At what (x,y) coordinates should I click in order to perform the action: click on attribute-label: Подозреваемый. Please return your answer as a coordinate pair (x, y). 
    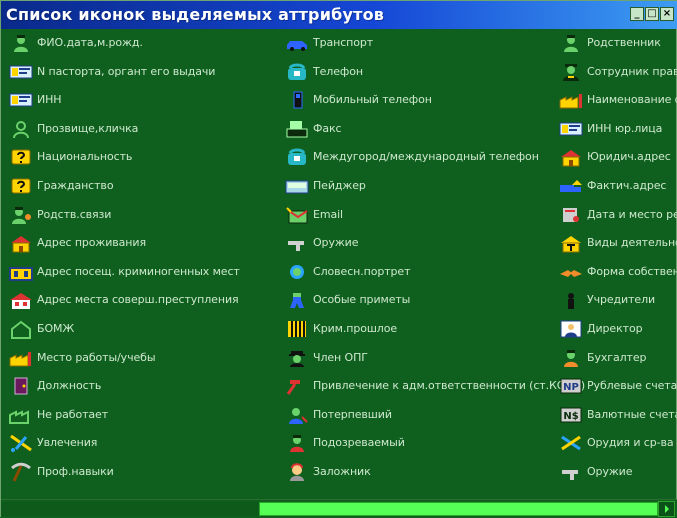
    Looking at the image, I should click on (359, 442).